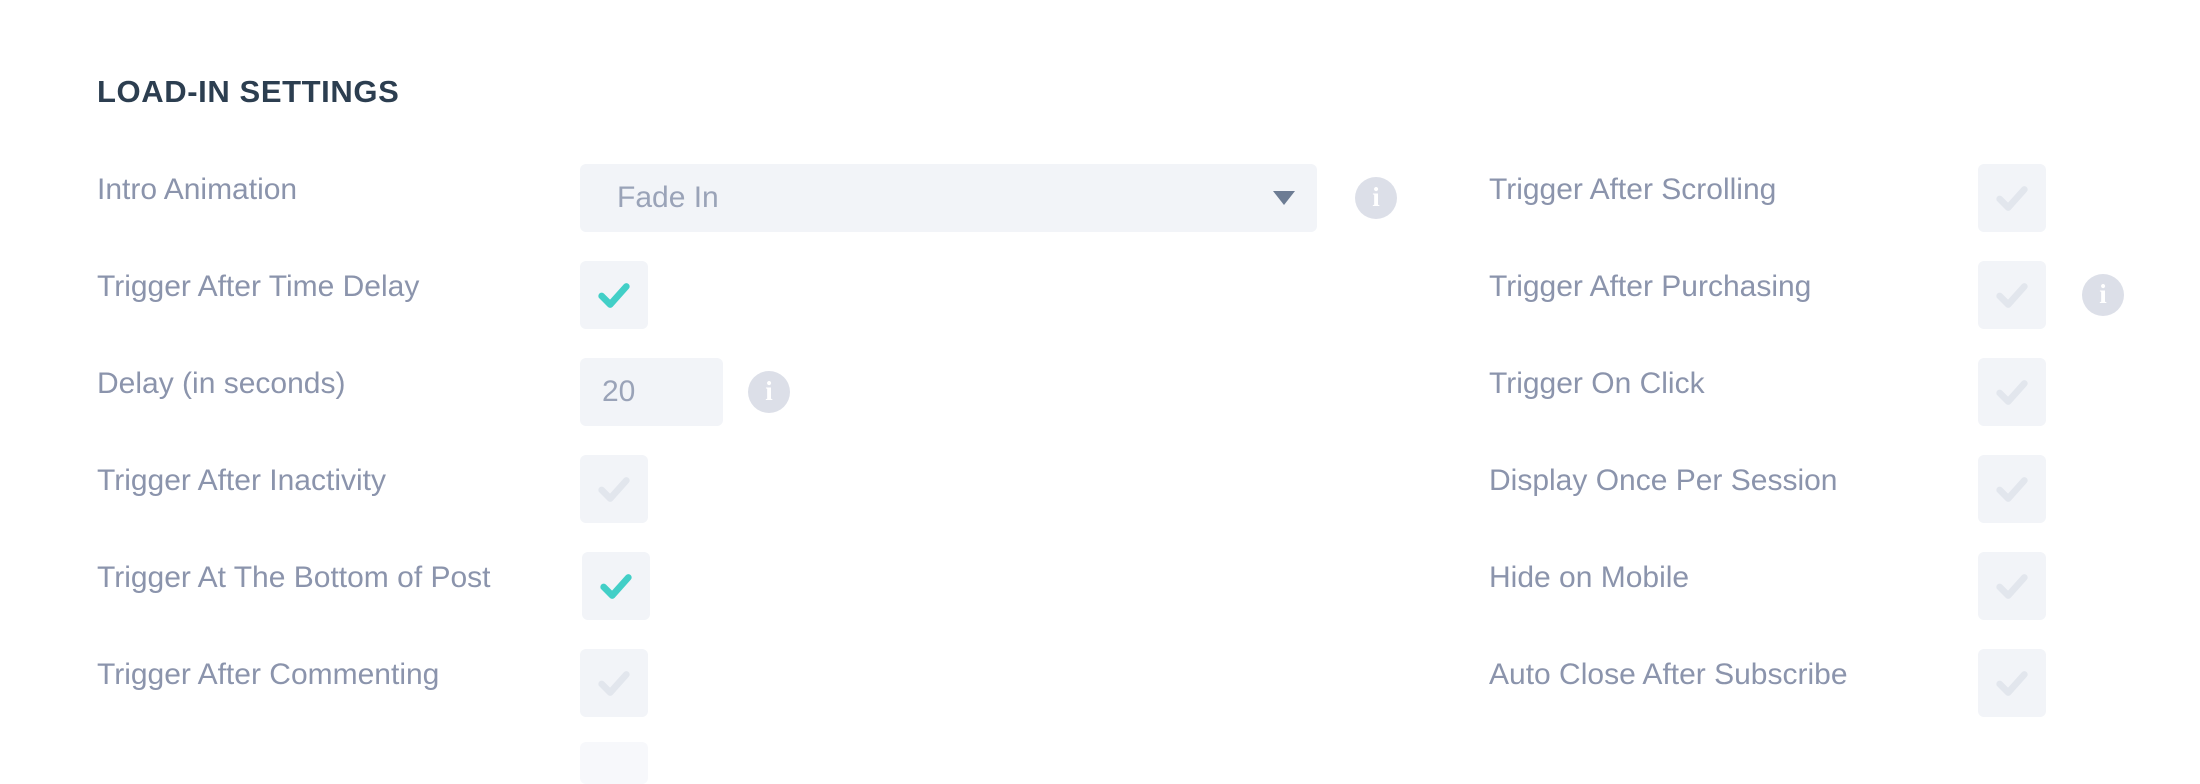  What do you see at coordinates (747, 295) in the screenshot?
I see `setting-row-trigger-after-time-delay: Trigger After Time Delay` at bounding box center [747, 295].